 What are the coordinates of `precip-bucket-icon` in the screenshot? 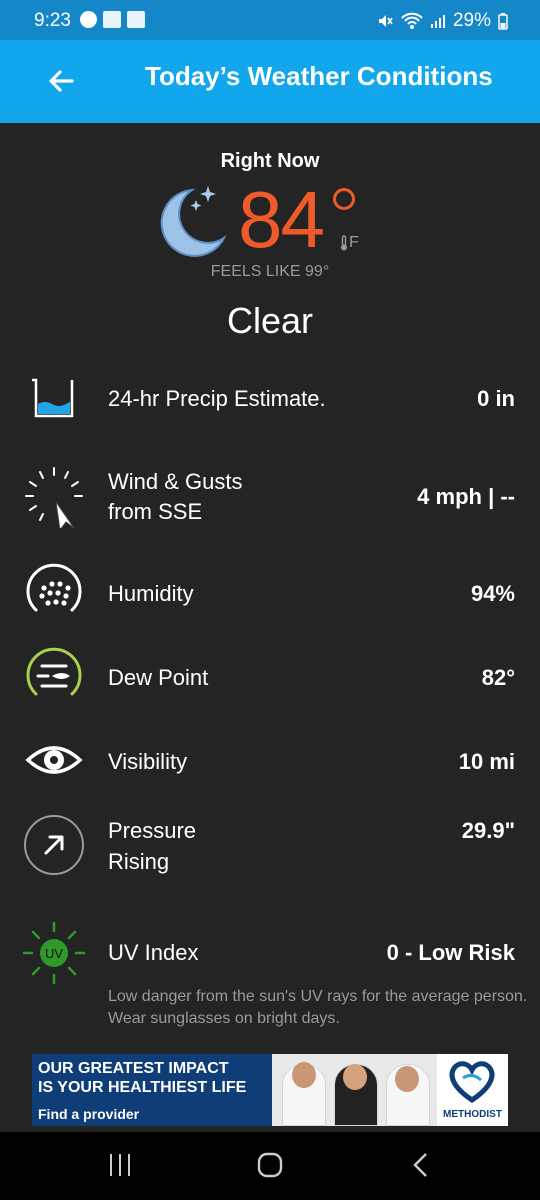 It's located at (53, 398).